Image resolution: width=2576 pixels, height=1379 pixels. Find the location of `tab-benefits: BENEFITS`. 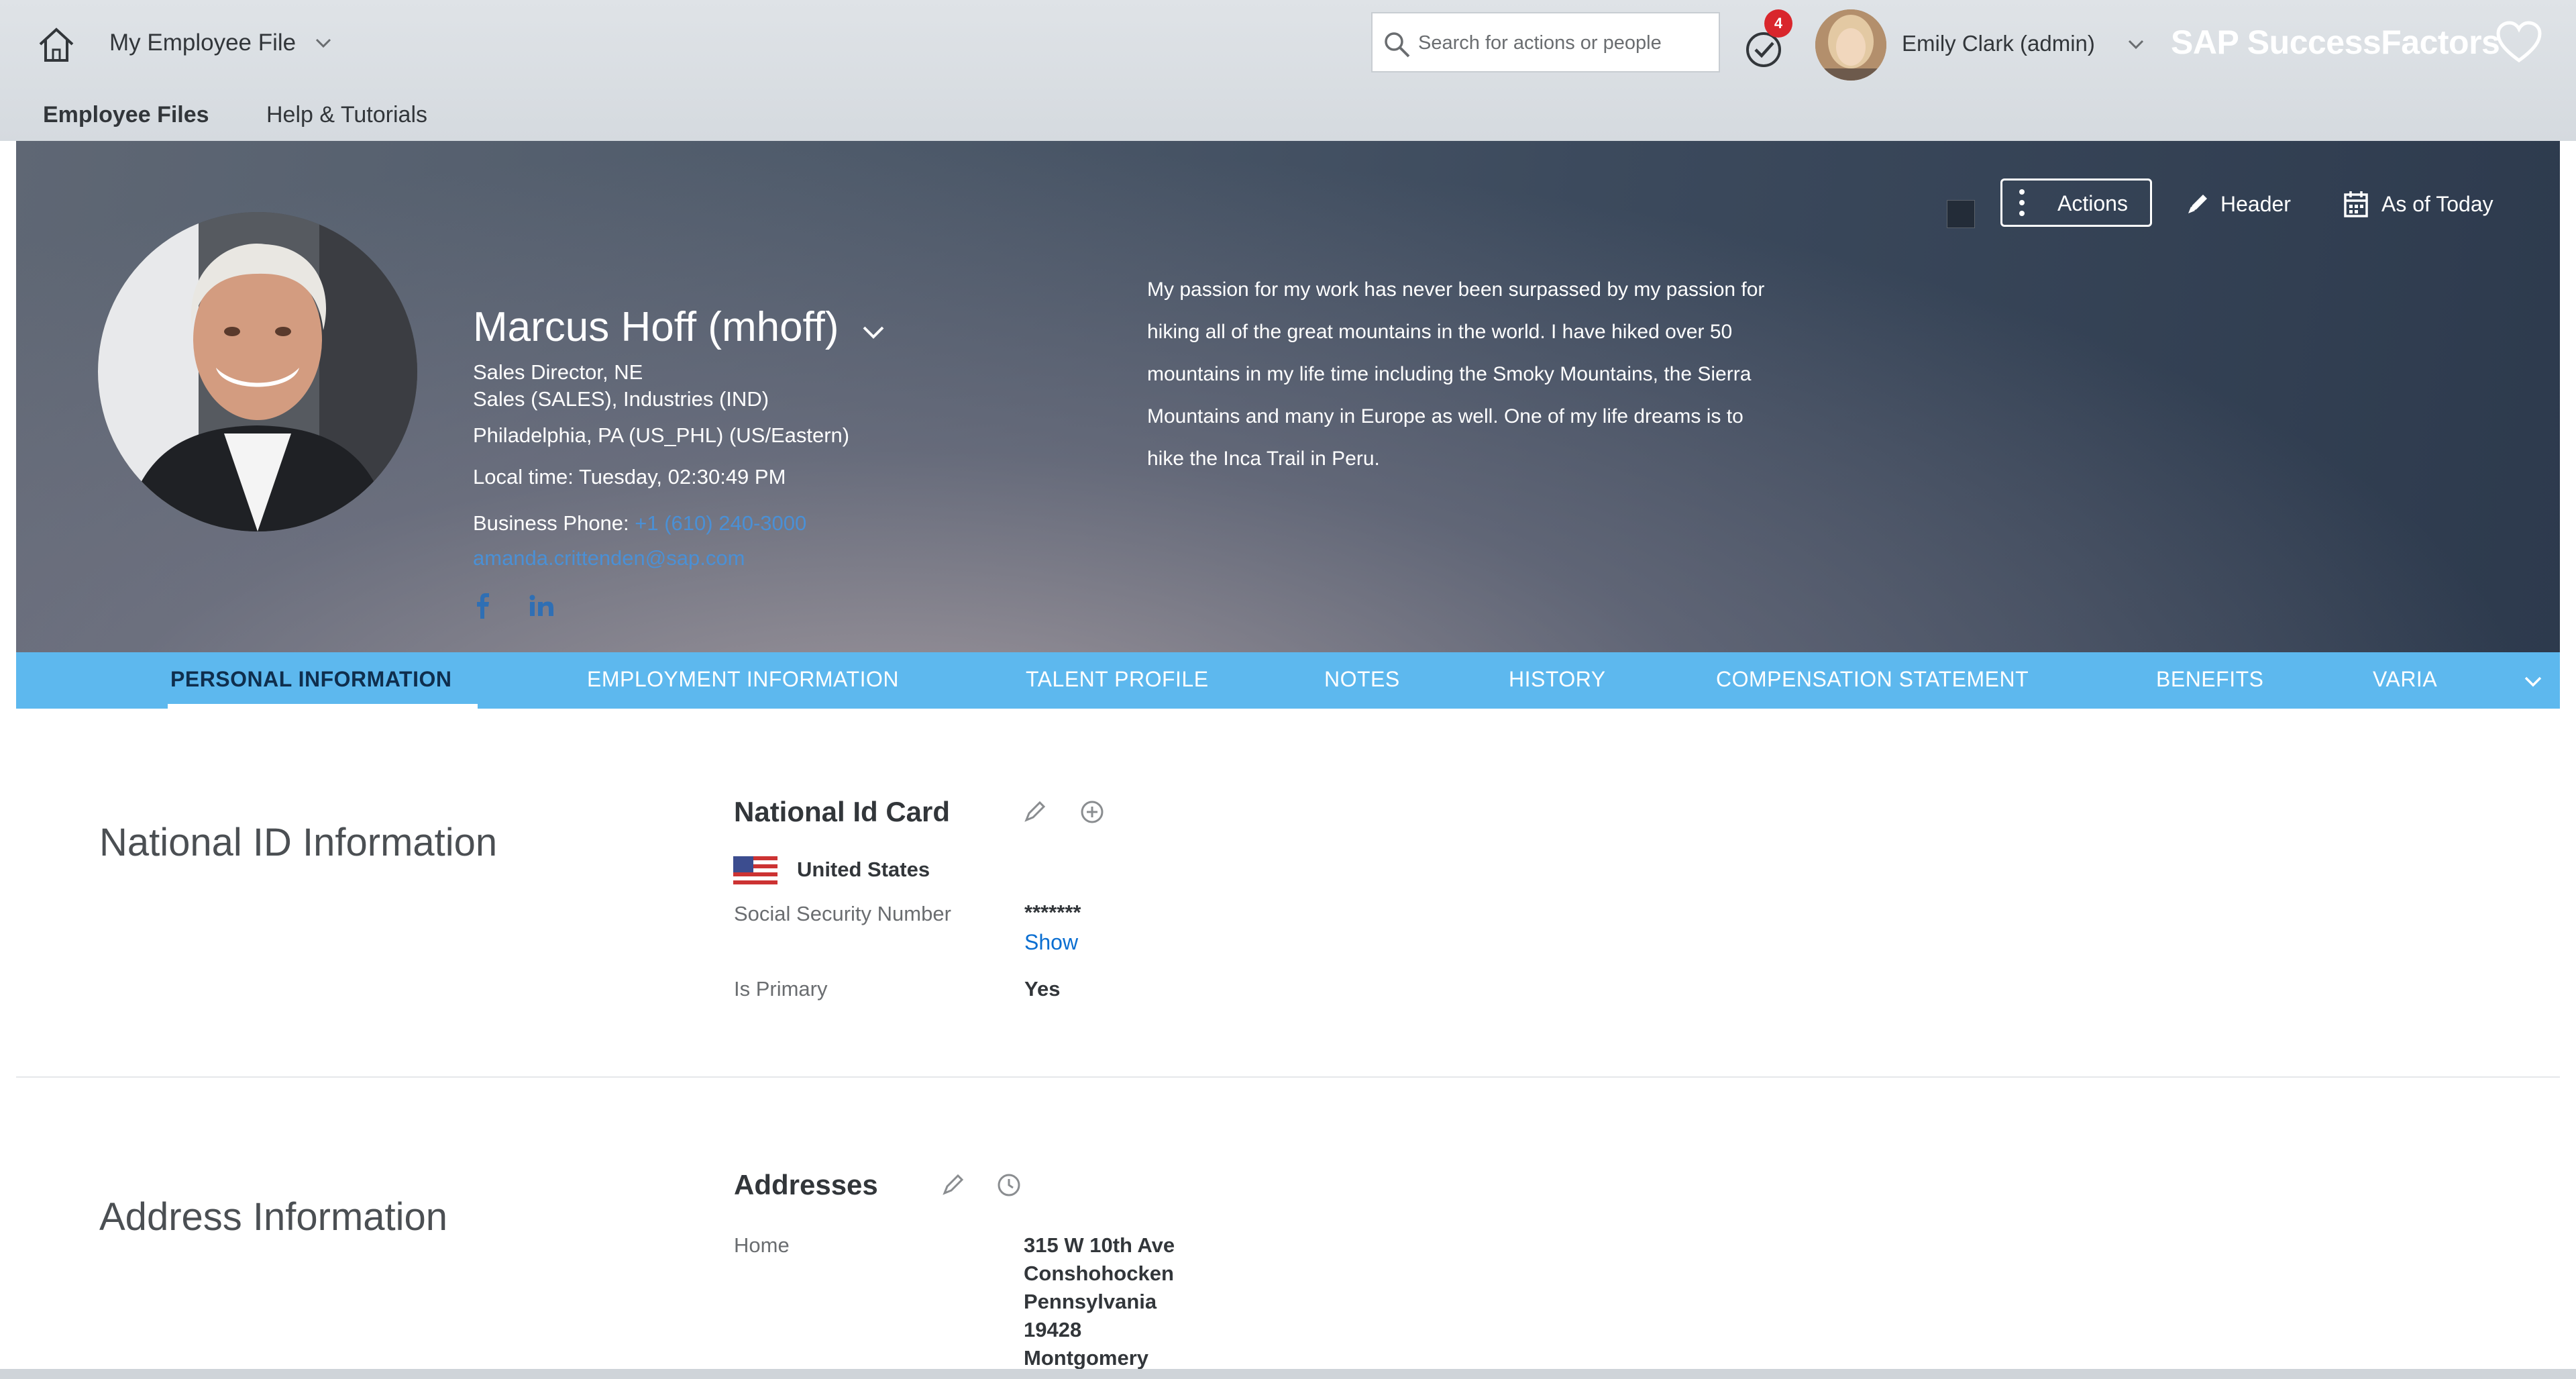

tab-benefits: BENEFITS is located at coordinates (2209, 679).